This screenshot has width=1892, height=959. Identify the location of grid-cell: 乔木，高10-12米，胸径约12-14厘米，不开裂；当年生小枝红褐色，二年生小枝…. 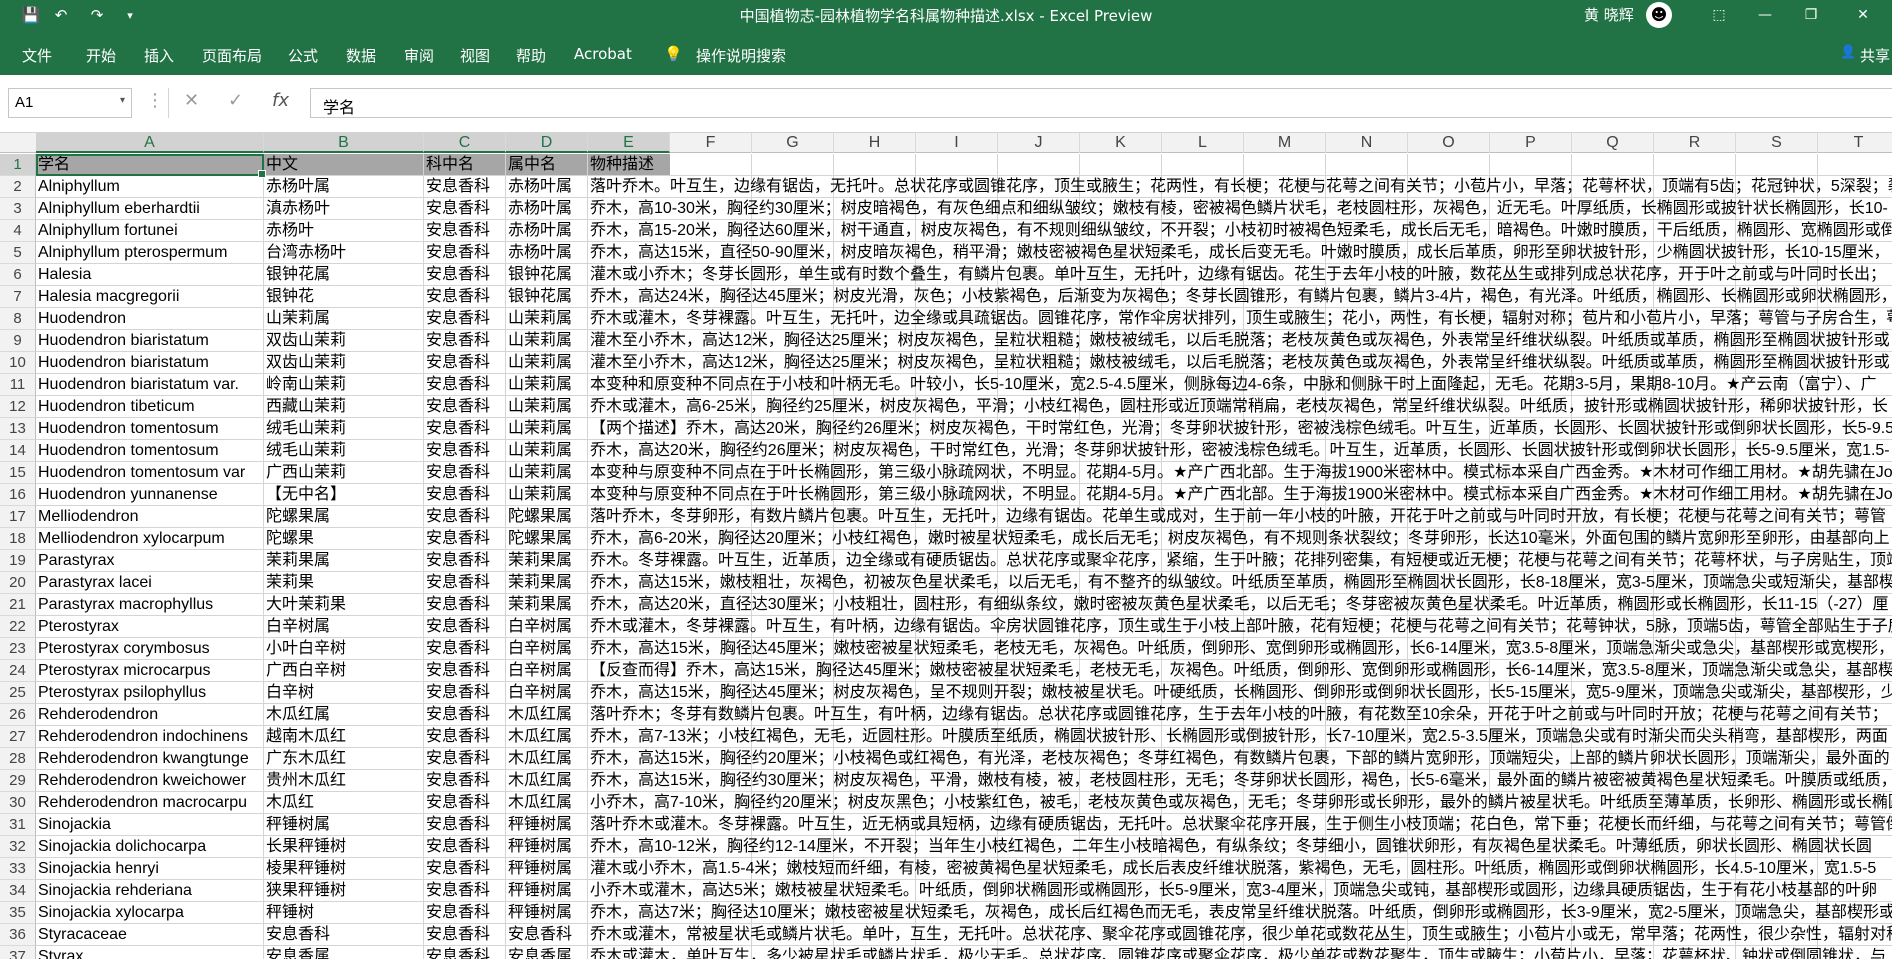
(1230, 847).